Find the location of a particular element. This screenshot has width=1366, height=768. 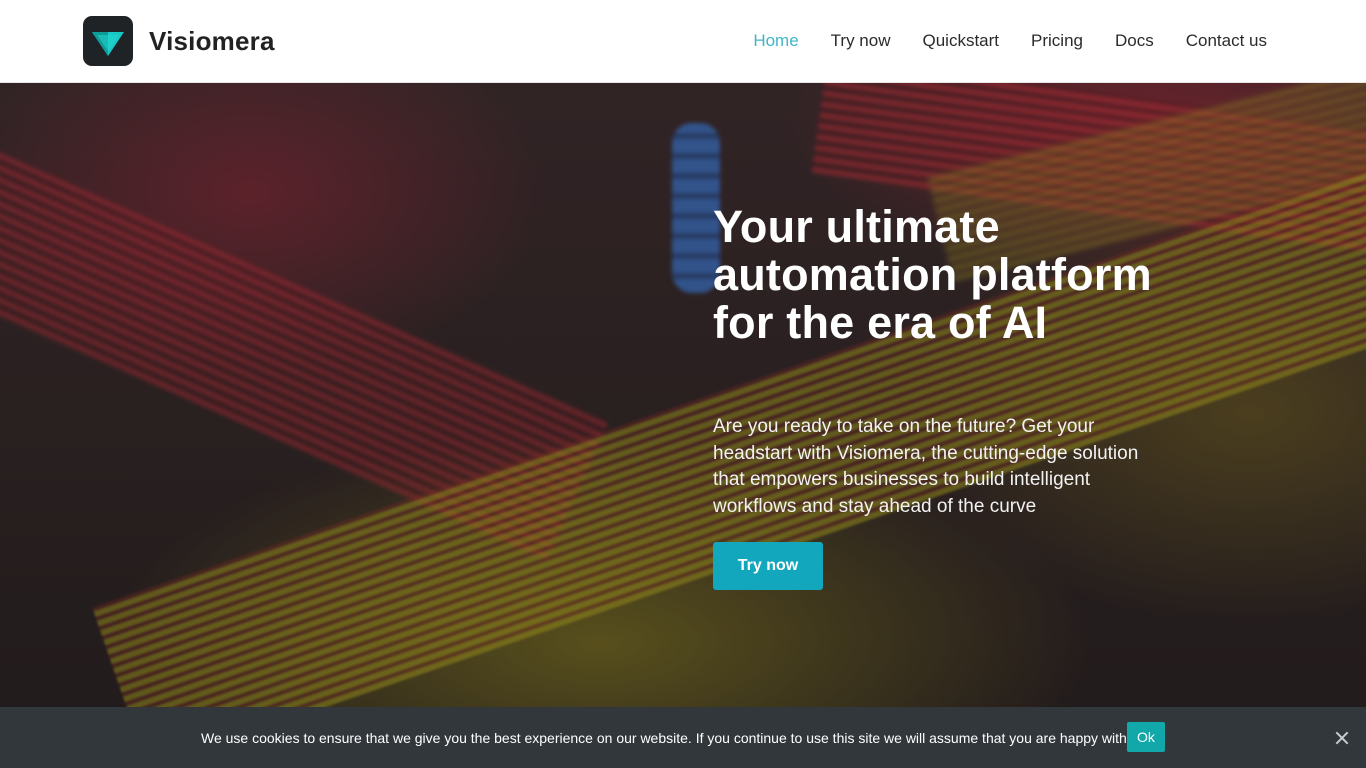

try-now-button: Try now is located at coordinates (768, 566).